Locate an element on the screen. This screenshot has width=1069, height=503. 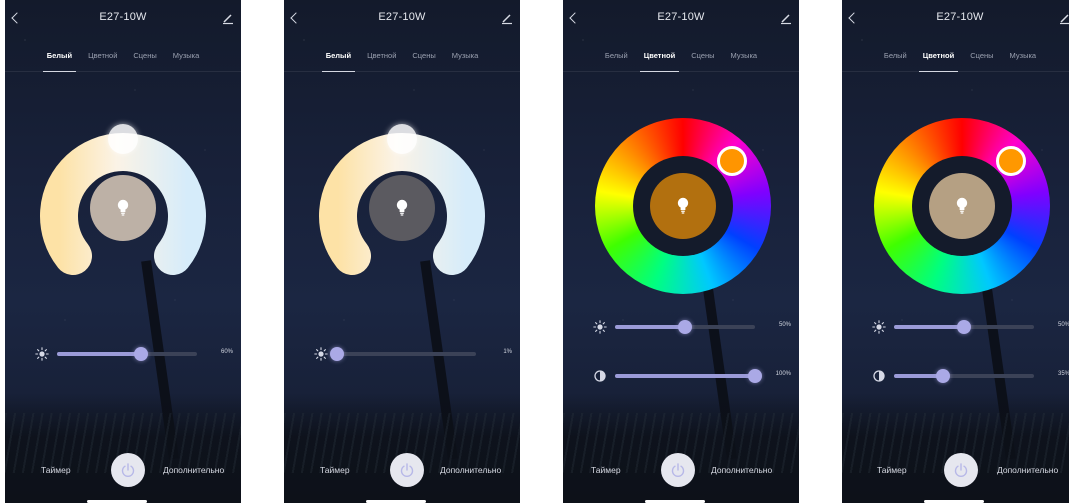
slider-value: 100% is located at coordinates (783, 374).